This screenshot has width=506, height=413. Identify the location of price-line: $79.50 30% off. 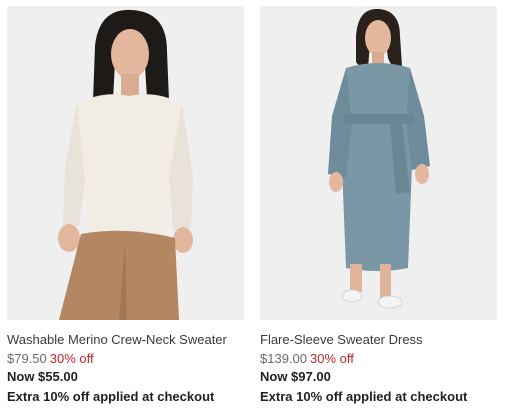
(125, 359).